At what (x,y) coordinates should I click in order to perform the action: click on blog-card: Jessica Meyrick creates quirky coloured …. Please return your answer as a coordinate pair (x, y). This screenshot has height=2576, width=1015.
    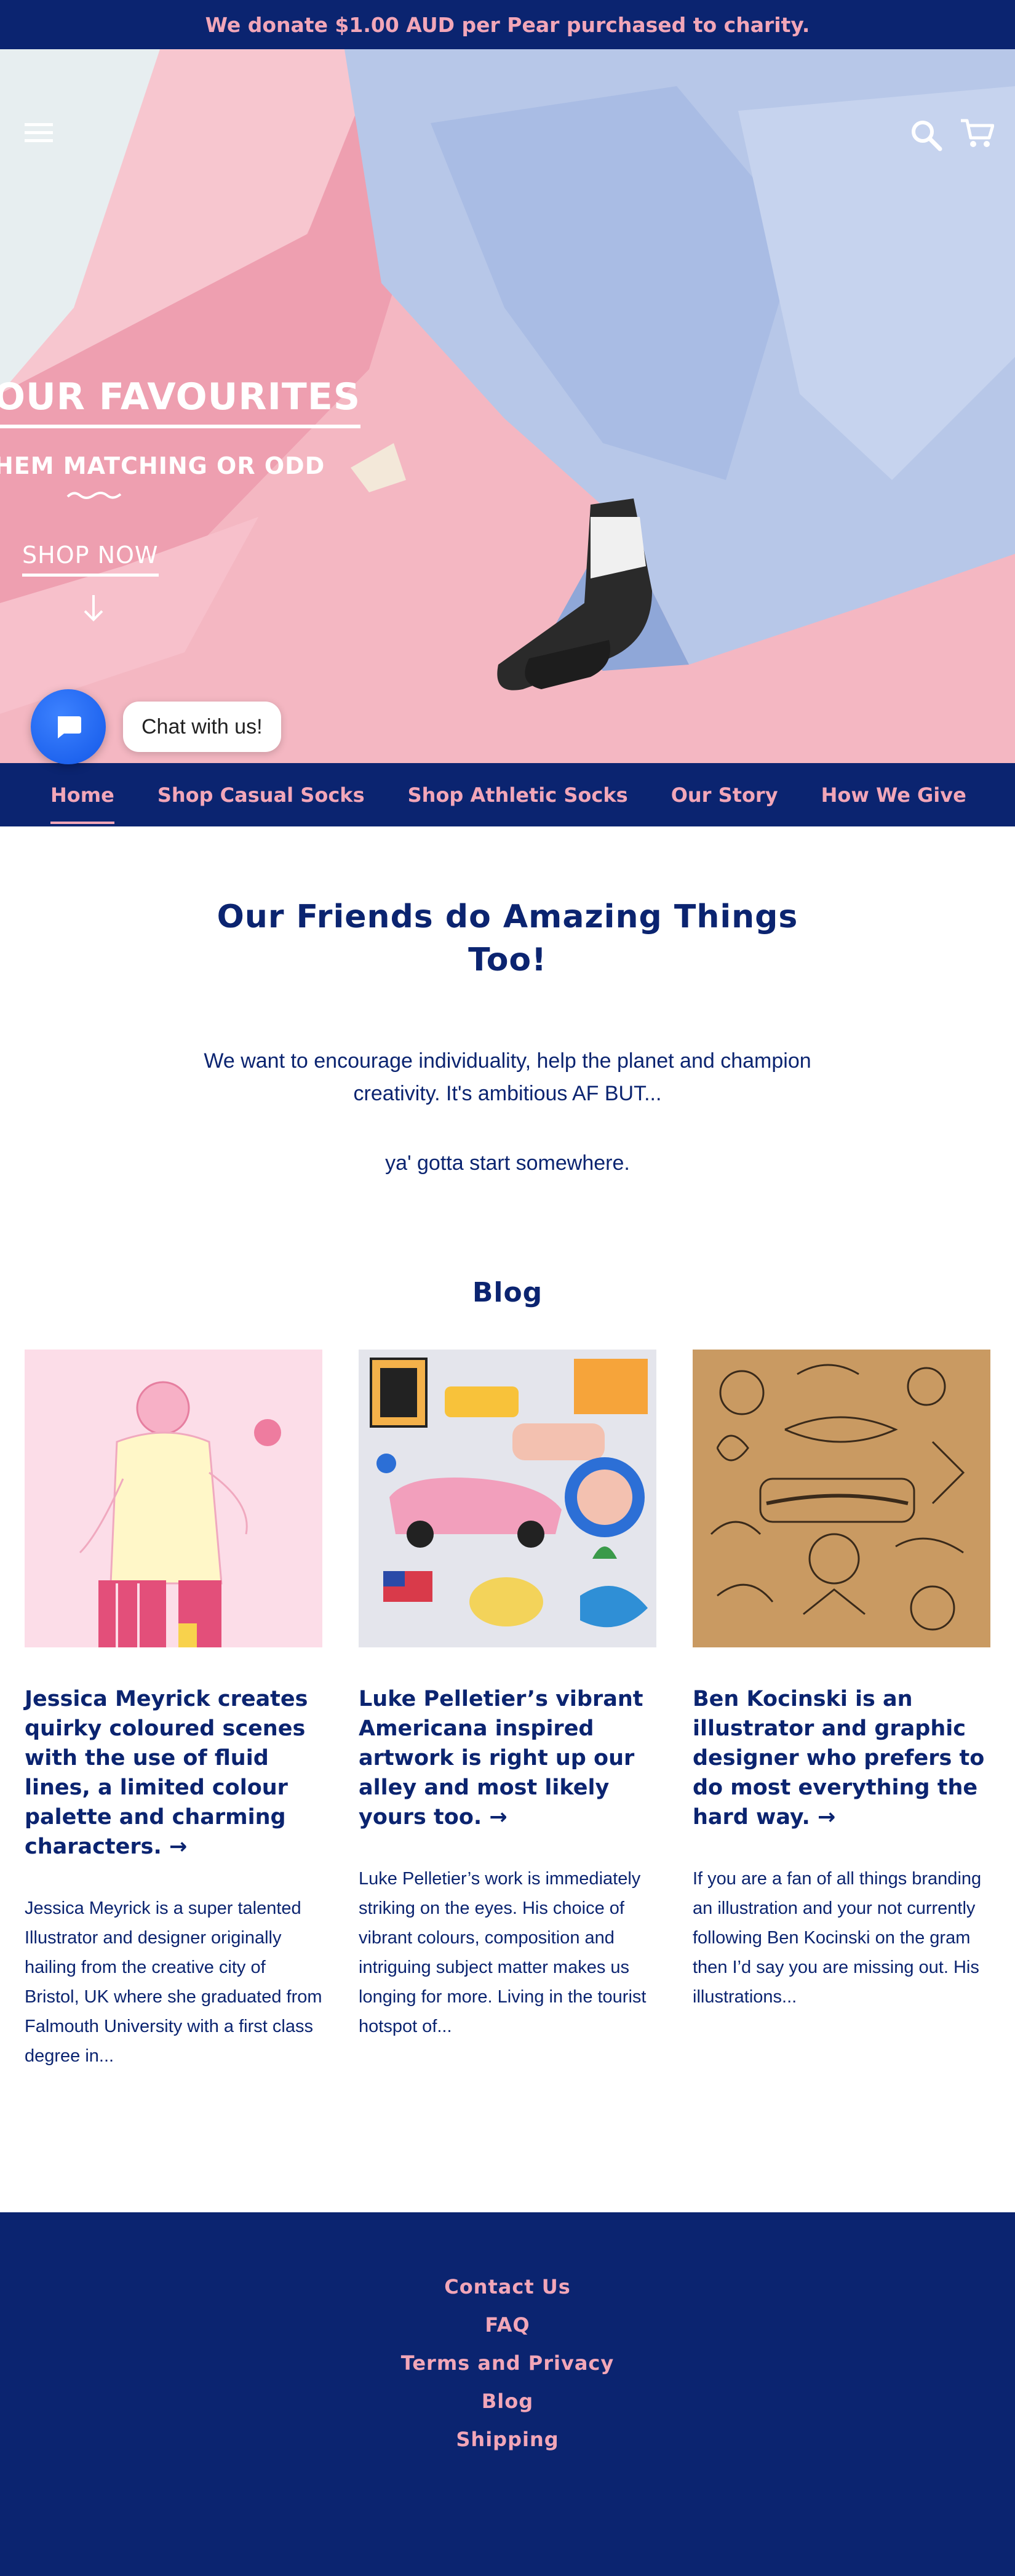
    Looking at the image, I should click on (173, 1710).